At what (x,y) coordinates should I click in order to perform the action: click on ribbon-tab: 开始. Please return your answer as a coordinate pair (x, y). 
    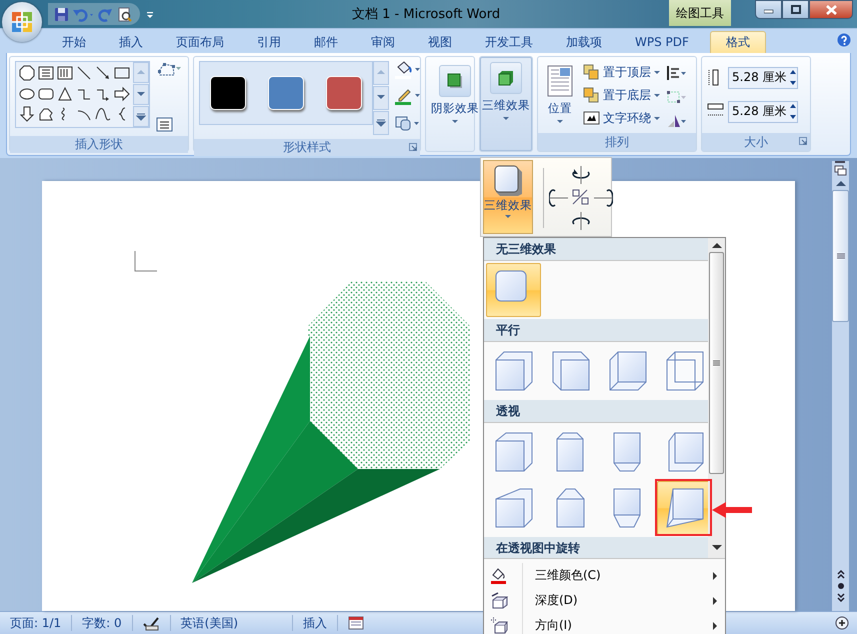
    Looking at the image, I should click on (74, 42).